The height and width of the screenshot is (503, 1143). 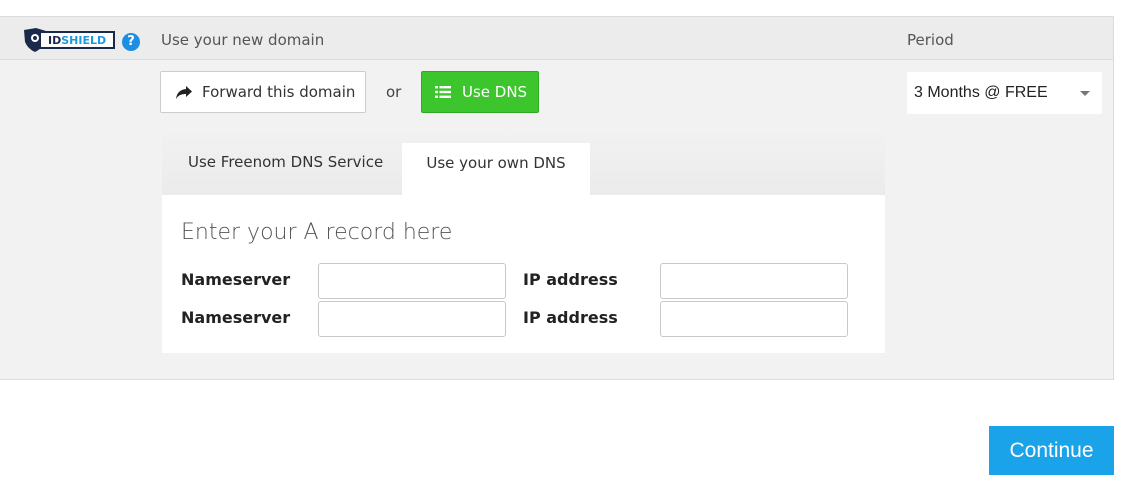 I want to click on period-label: Period, so click(x=930, y=40).